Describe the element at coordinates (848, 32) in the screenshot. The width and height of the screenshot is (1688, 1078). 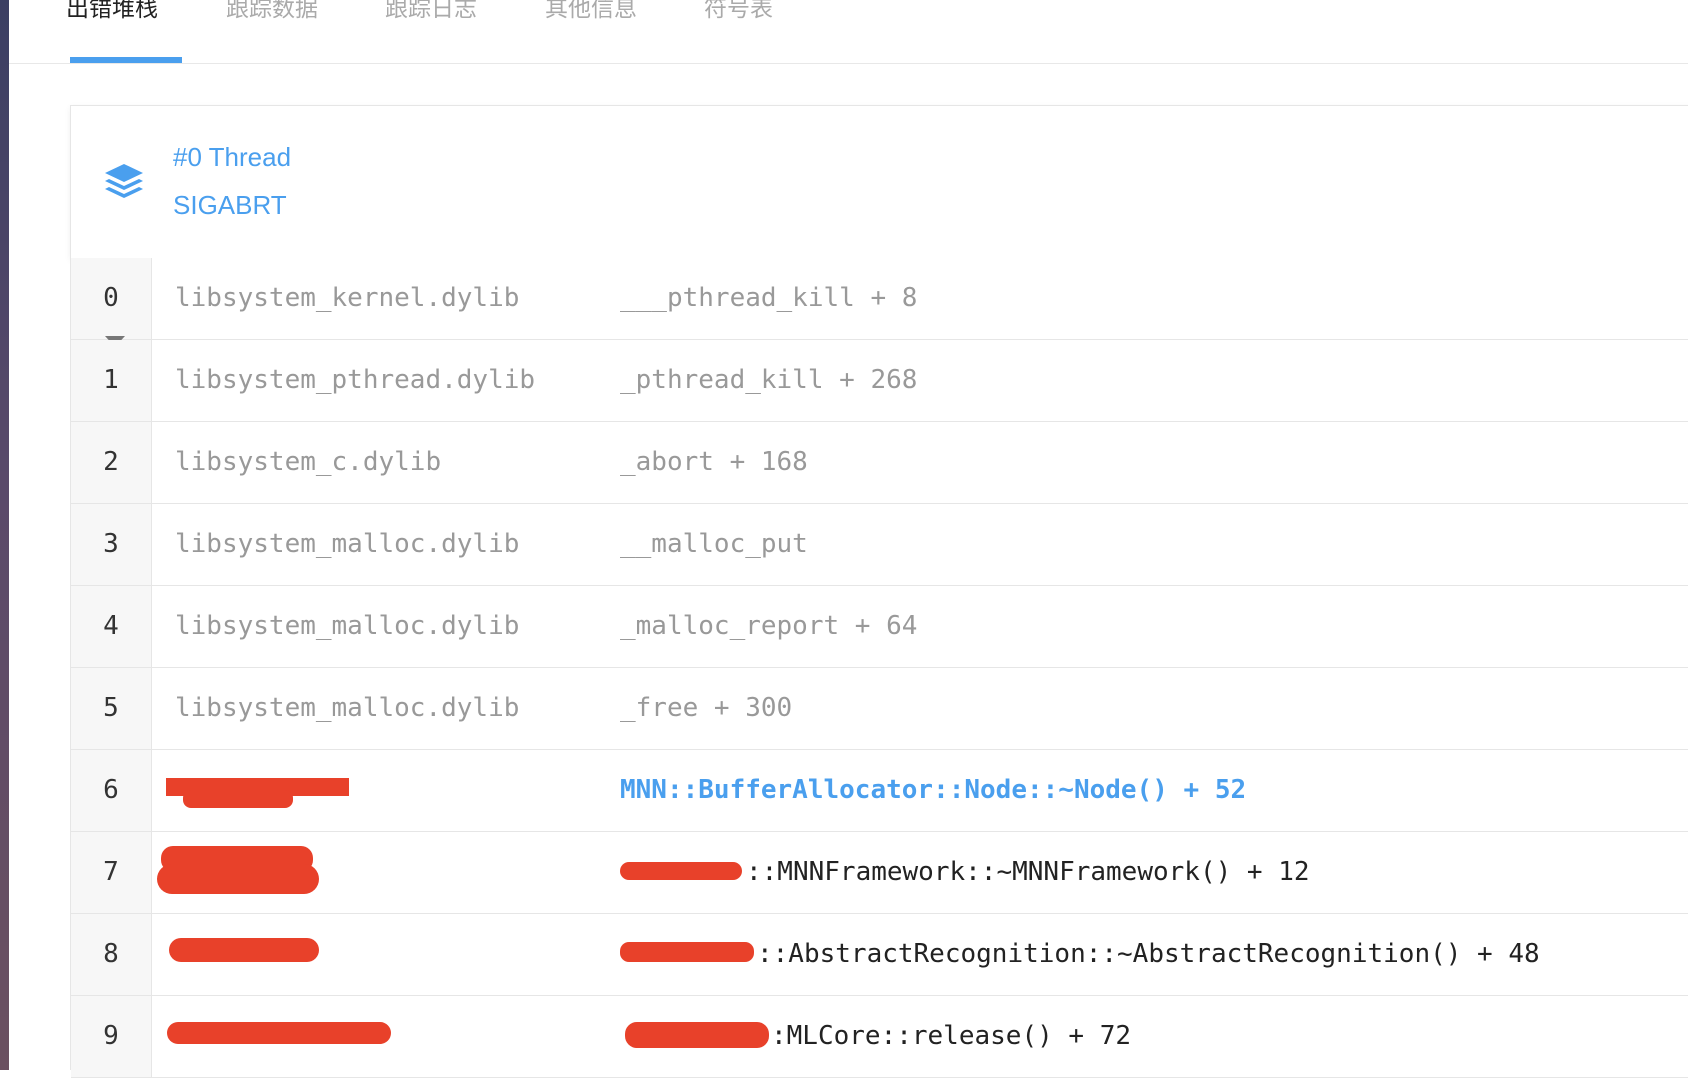
I see `tab-bar: 出错堆栈 跟踪数据 跟踪日志 其他信息 符号表` at that location.